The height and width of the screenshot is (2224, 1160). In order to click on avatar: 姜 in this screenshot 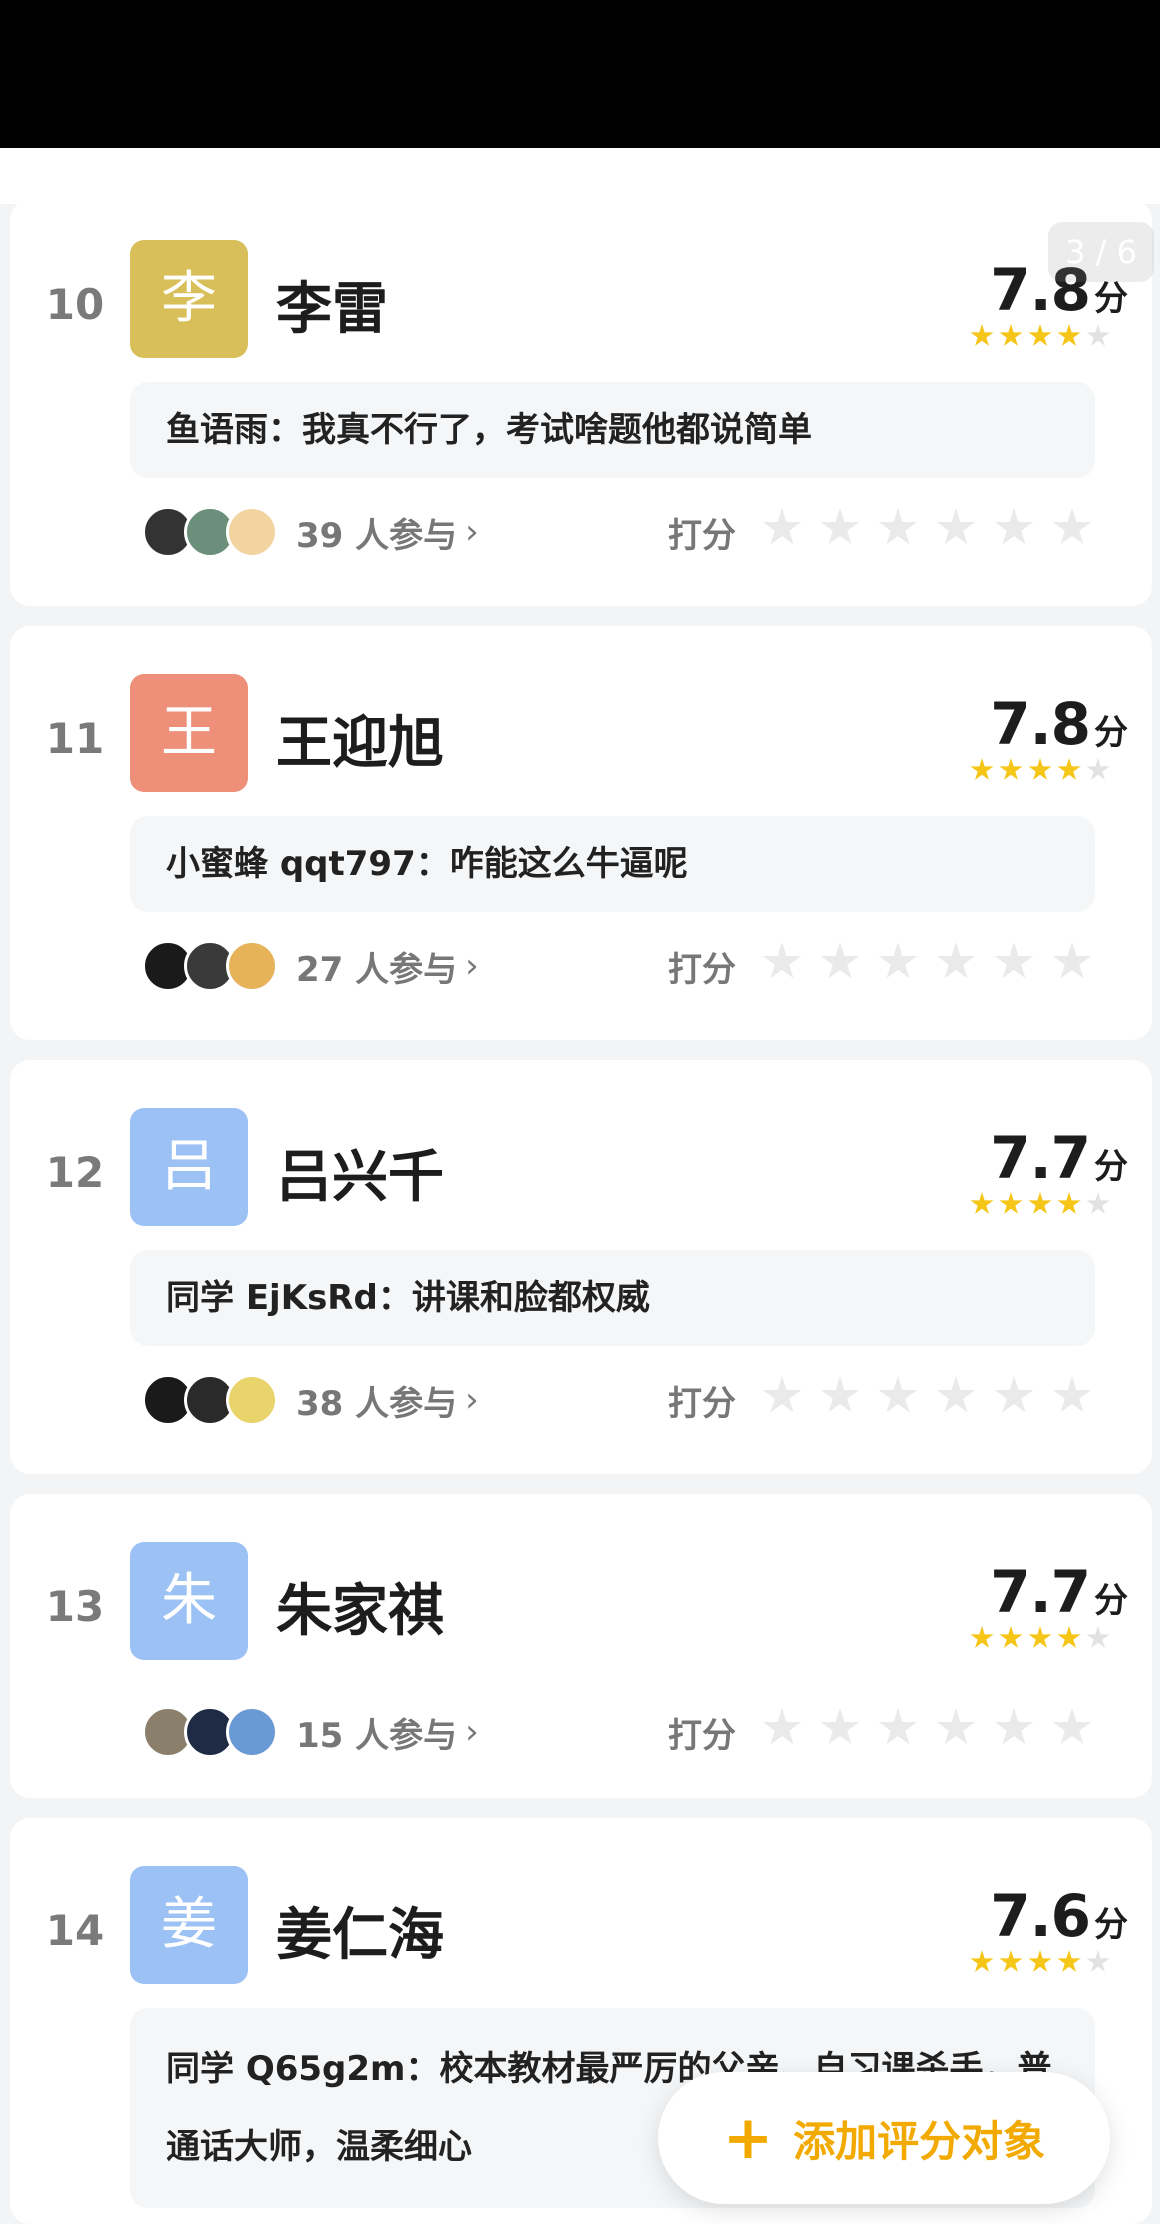, I will do `click(189, 1925)`.